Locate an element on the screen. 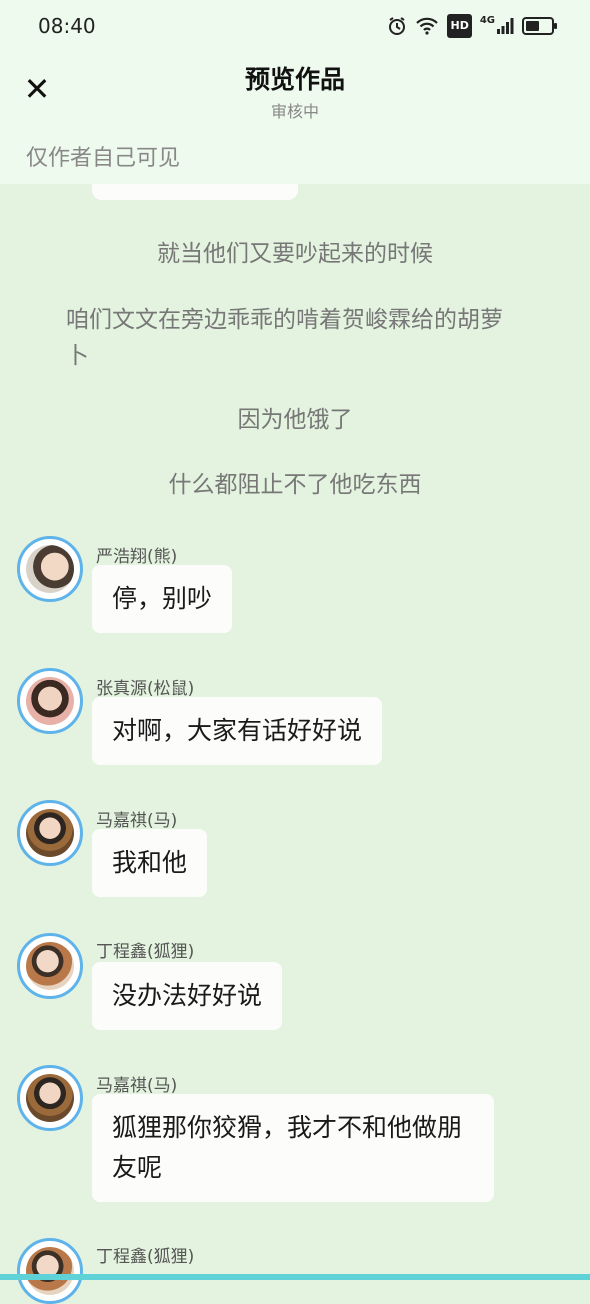  message-bubble: 停，别吵 is located at coordinates (162, 599).